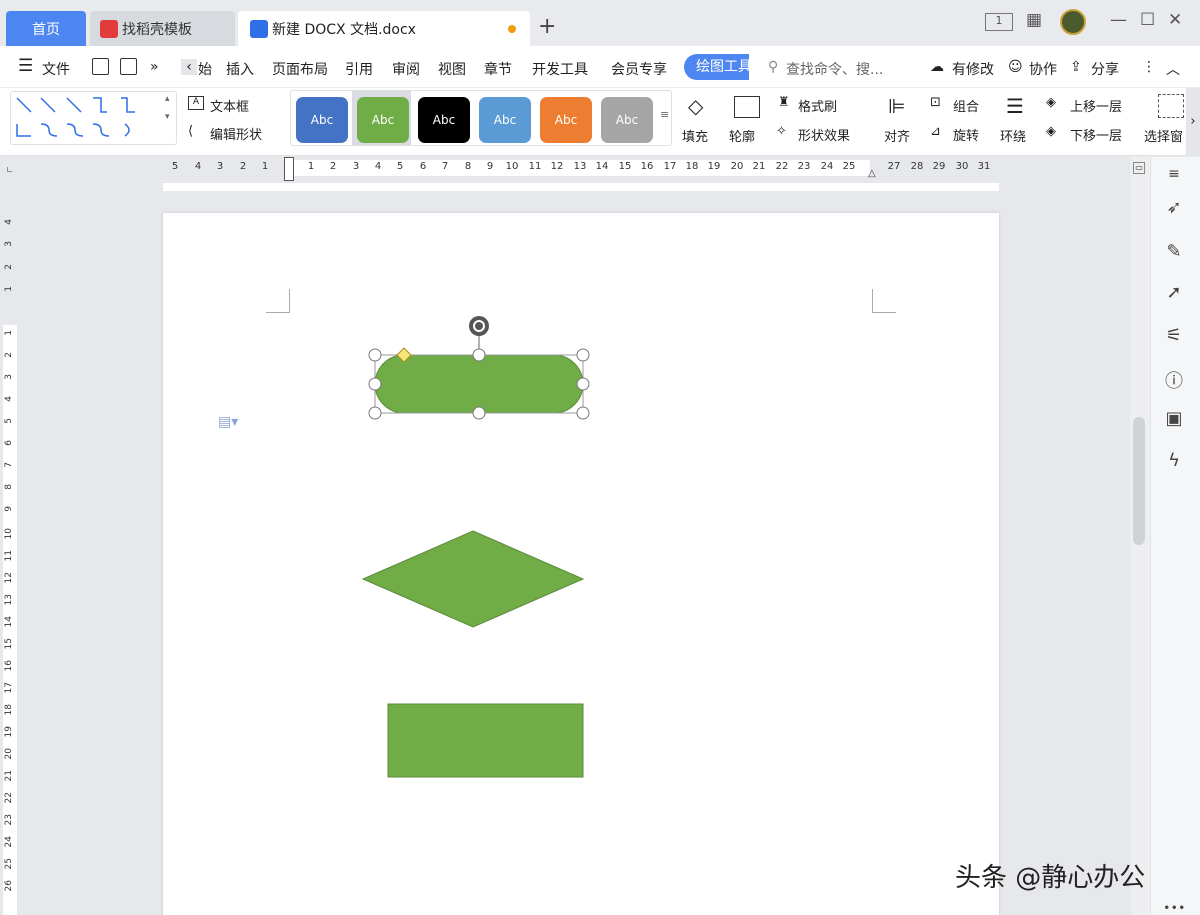 The height and width of the screenshot is (915, 1200). What do you see at coordinates (1174, 379) in the screenshot?
I see `help-icon: ⓘ` at bounding box center [1174, 379].